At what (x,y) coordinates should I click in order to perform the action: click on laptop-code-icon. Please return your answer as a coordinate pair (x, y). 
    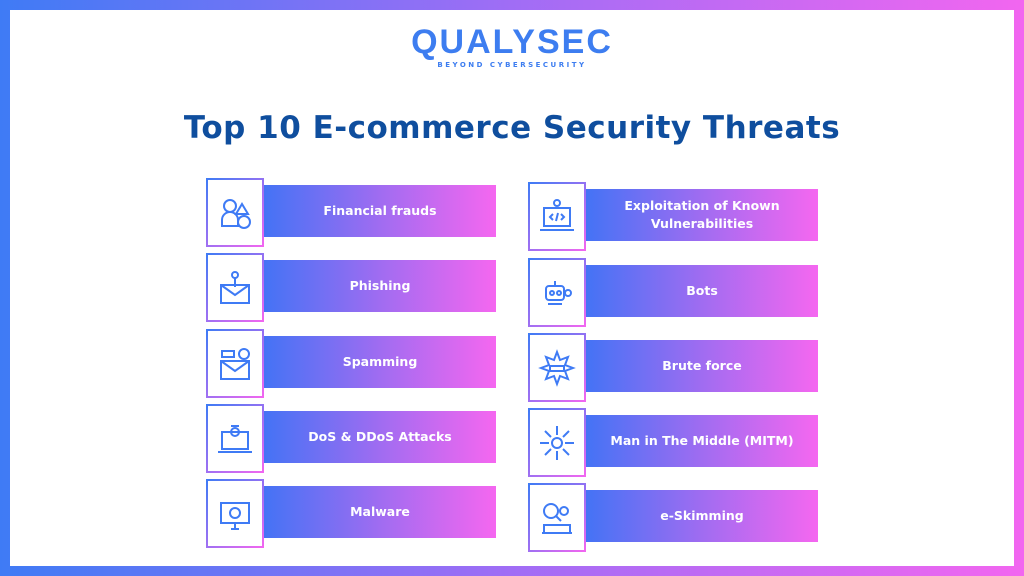
    Looking at the image, I should click on (557, 214).